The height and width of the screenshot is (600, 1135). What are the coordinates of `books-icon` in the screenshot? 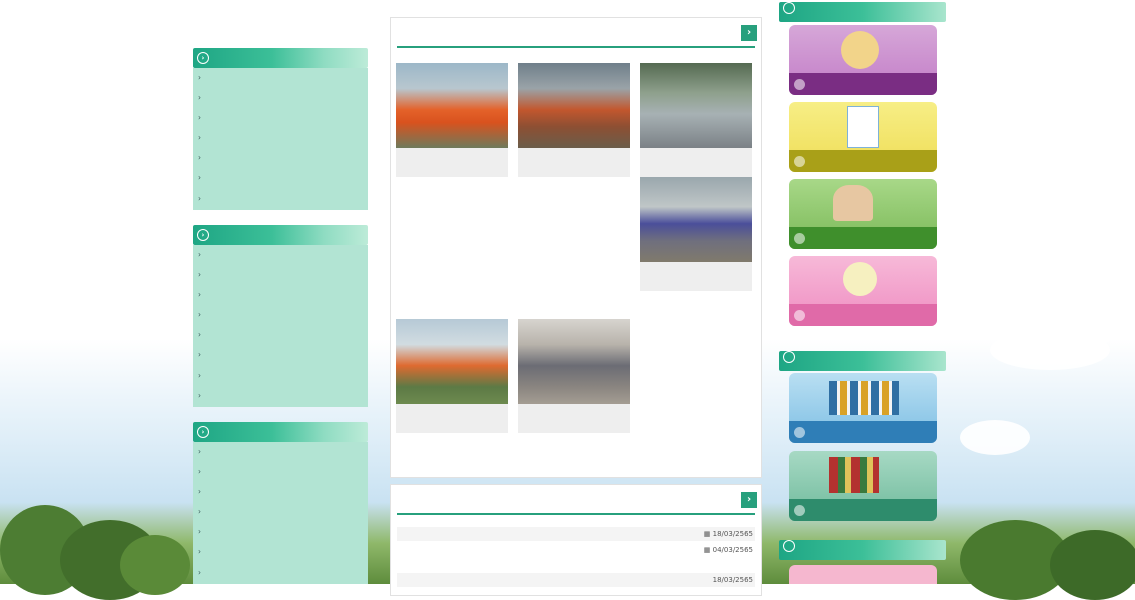 It's located at (854, 475).